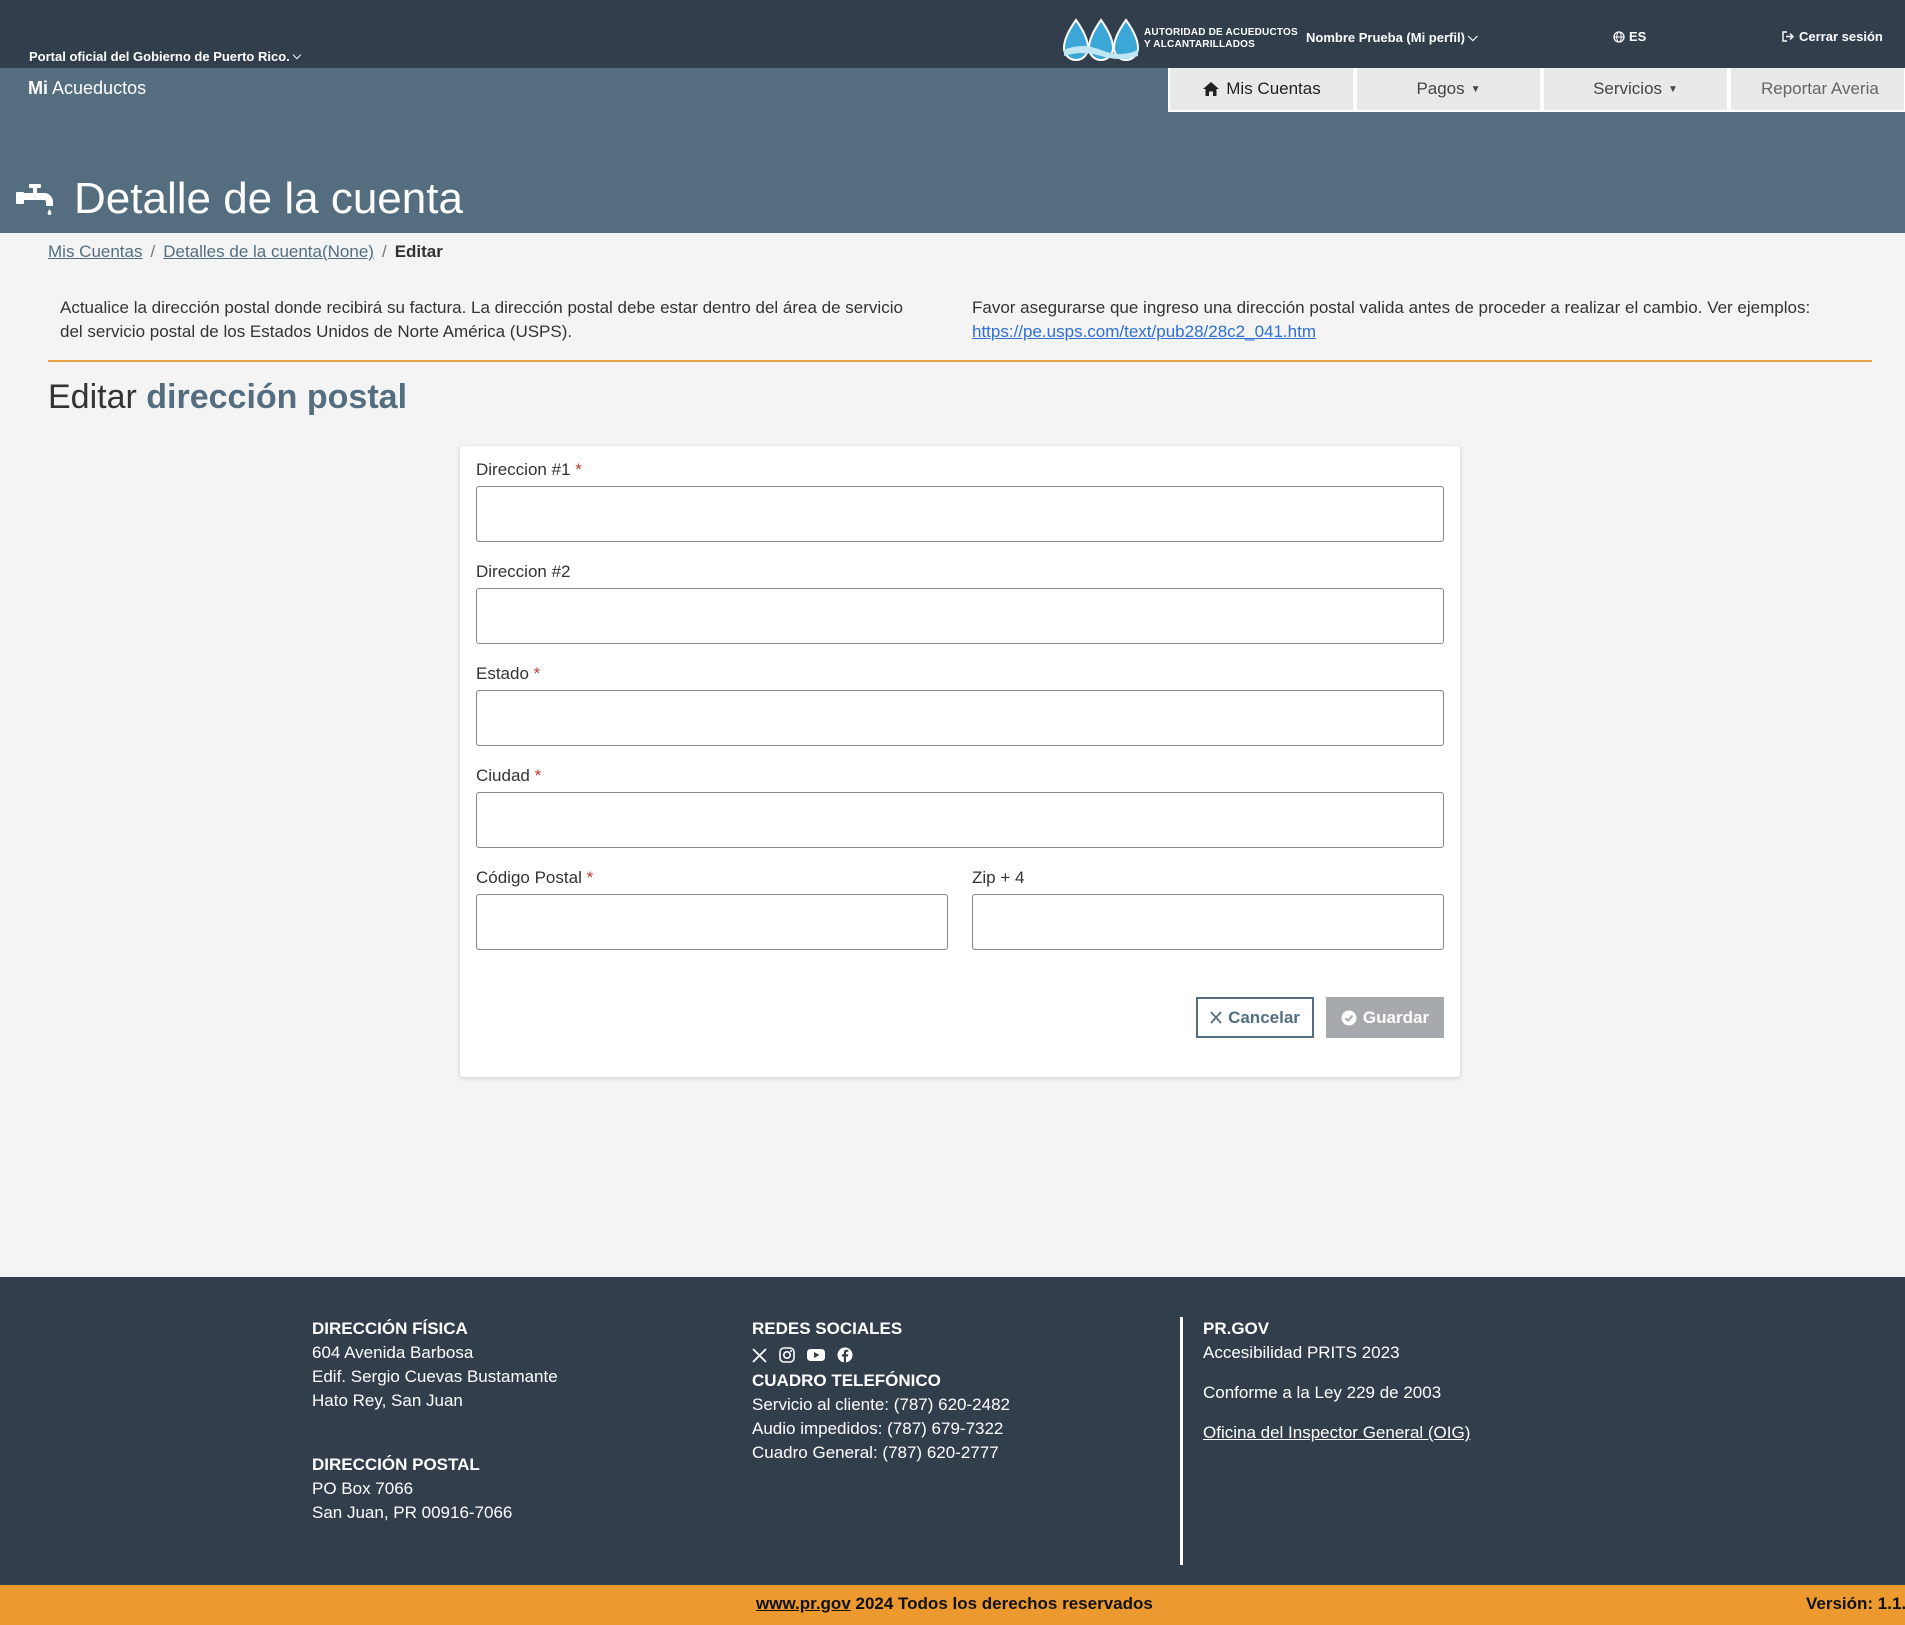 This screenshot has height=1625, width=1905. What do you see at coordinates (1349, 1017) in the screenshot?
I see `check-circle-icon` at bounding box center [1349, 1017].